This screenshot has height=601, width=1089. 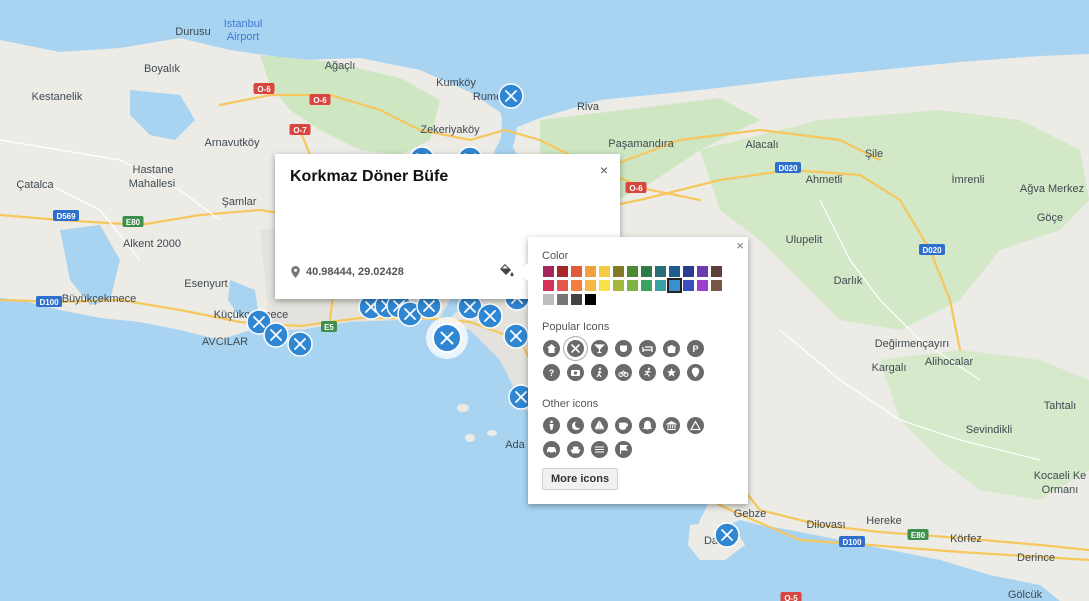 What do you see at coordinates (369, 177) in the screenshot?
I see `place-title: Korkmaz Döner Büfe` at bounding box center [369, 177].